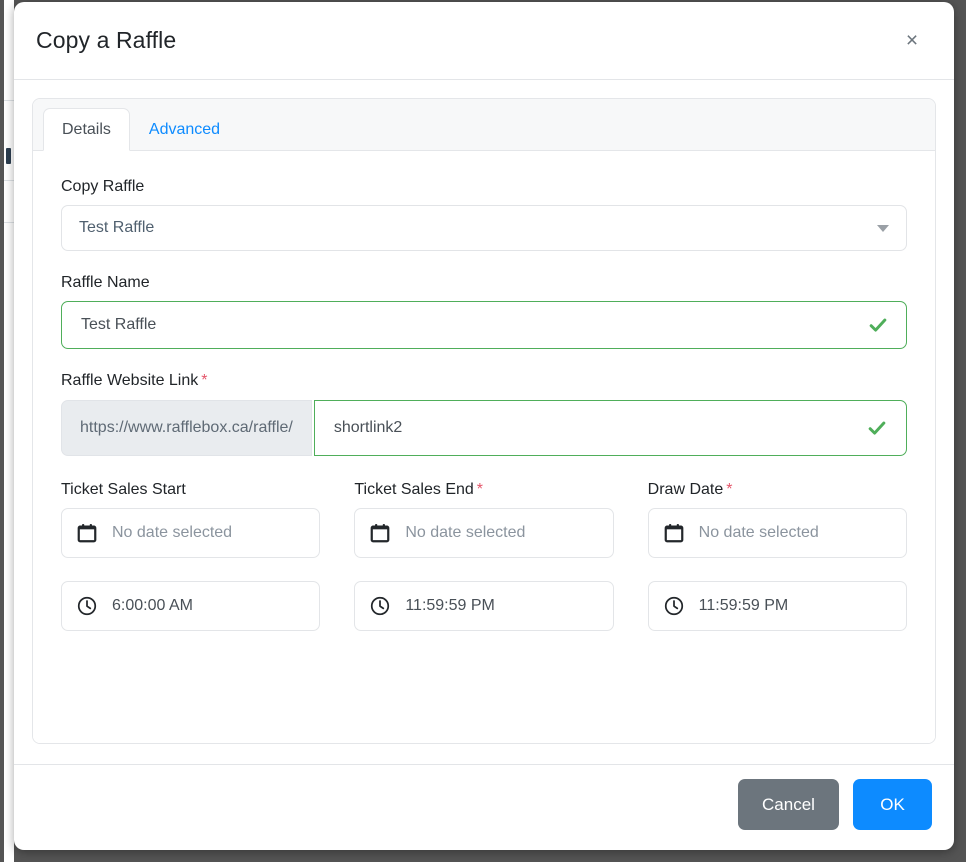  I want to click on ticket-sales-end-date-value: No date selected, so click(465, 532).